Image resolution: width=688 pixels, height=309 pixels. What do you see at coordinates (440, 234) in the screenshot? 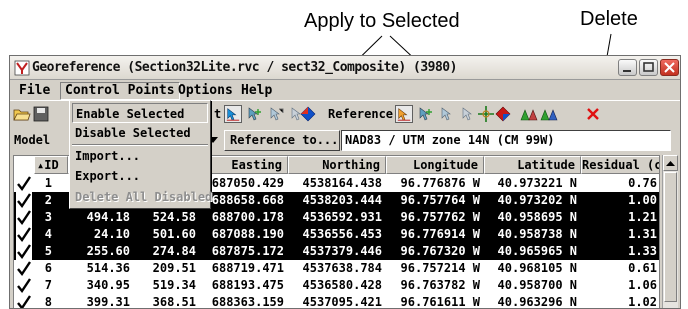
I see `cell-longitude: 96.776914 W` at bounding box center [440, 234].